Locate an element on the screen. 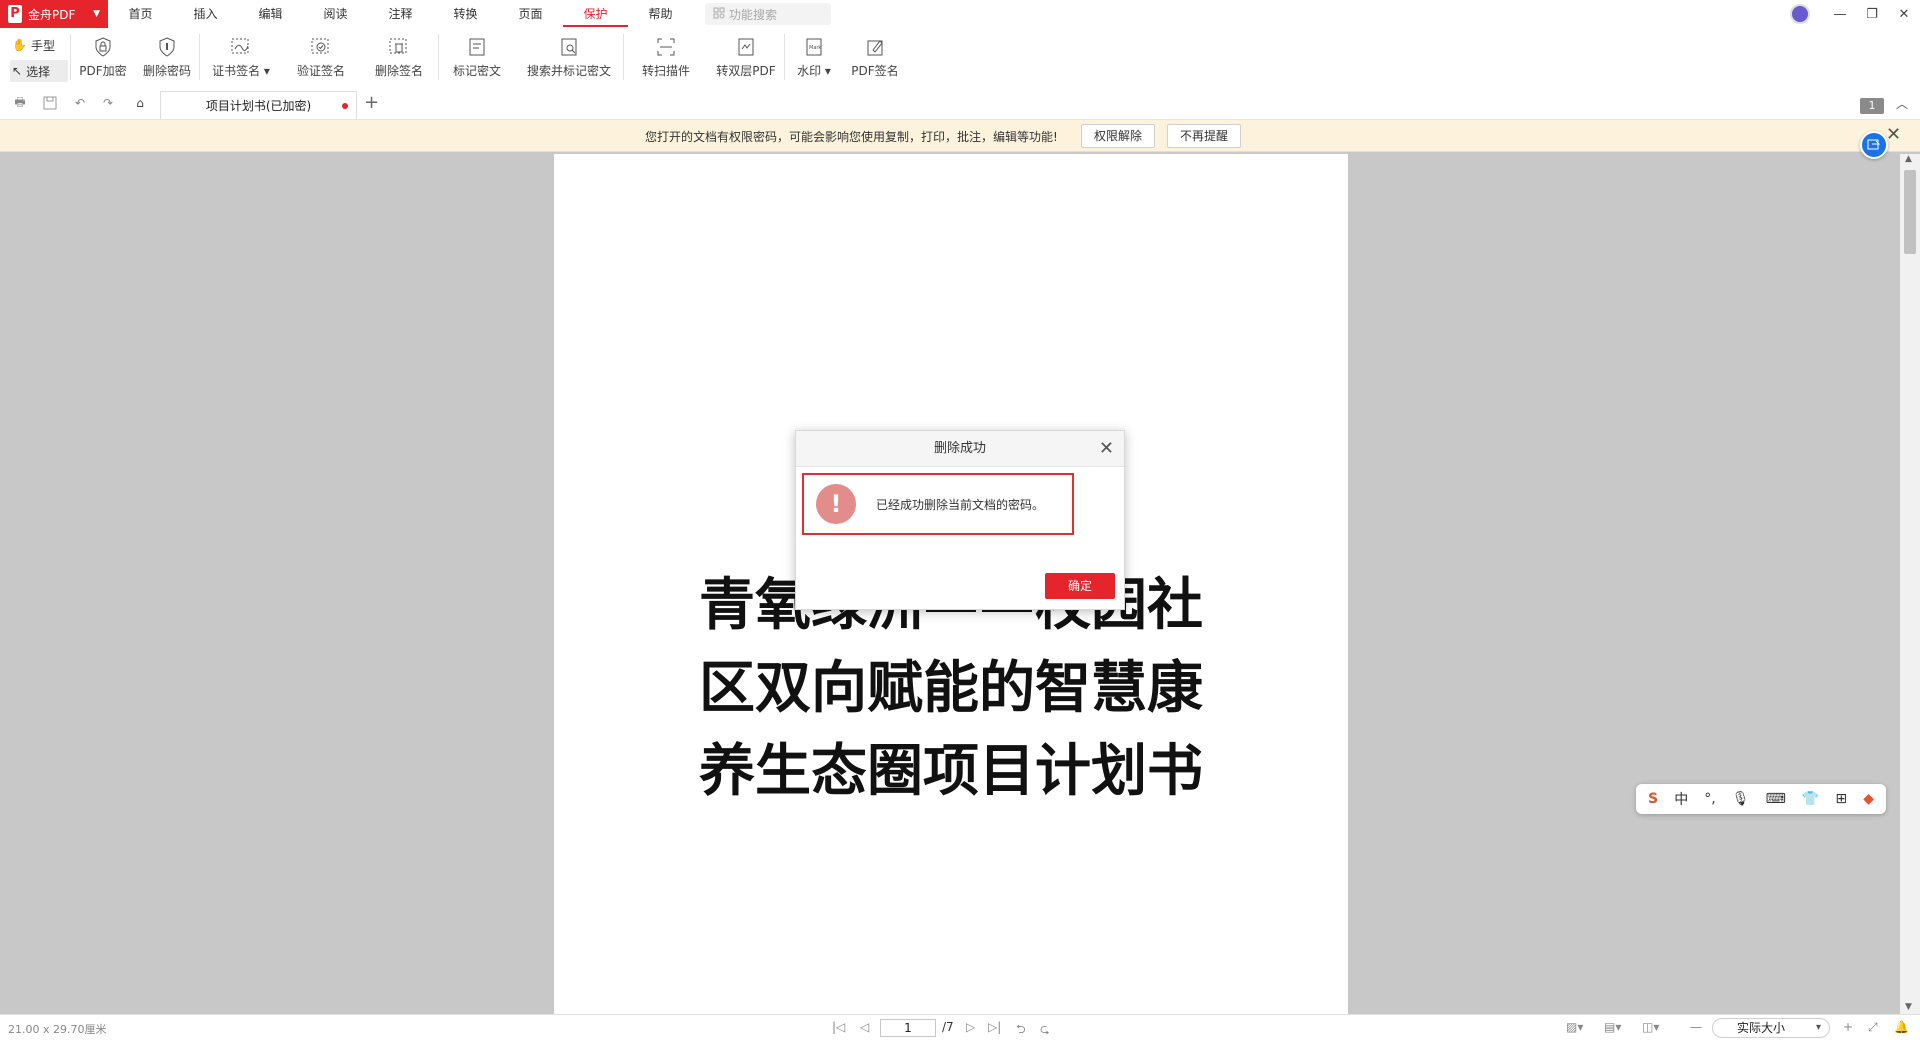 This screenshot has height=1040, width=1920. verify-sign-label: 验证签名 is located at coordinates (320, 71).